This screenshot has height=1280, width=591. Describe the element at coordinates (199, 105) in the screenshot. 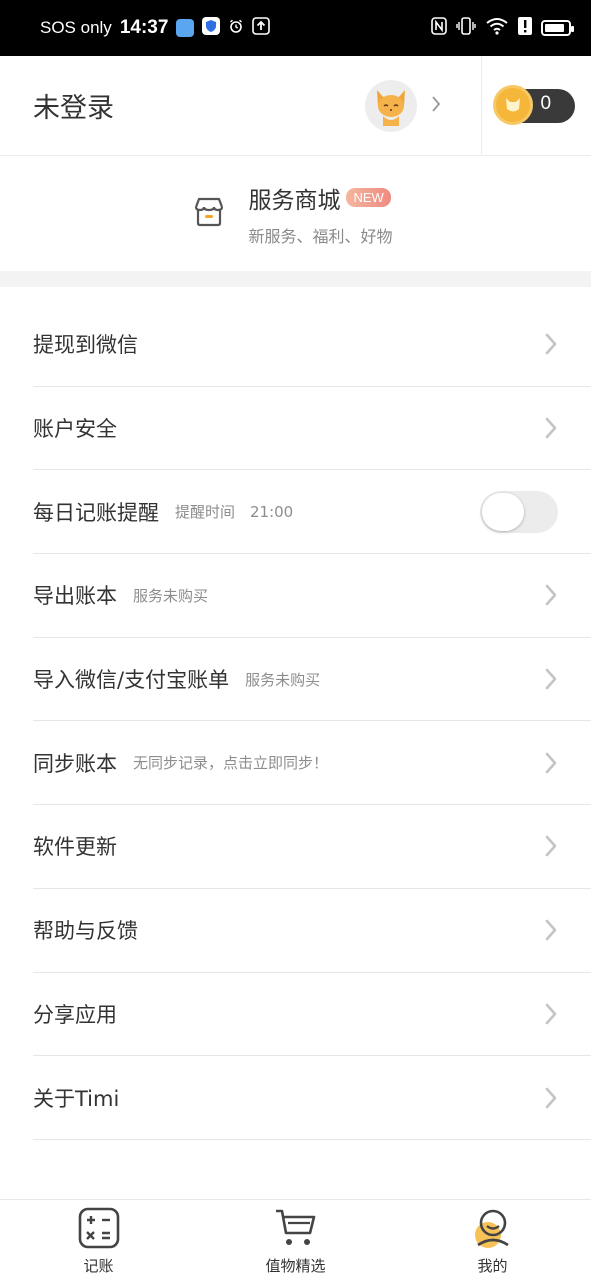

I see `login-status-text: 未登录` at that location.